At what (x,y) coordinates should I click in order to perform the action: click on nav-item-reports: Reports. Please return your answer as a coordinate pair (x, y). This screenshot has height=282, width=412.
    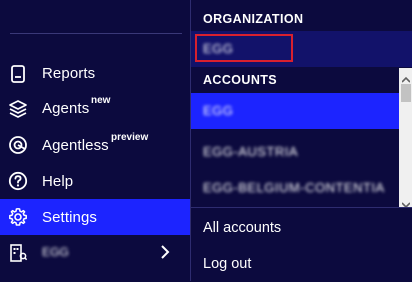
    Looking at the image, I should click on (95, 74).